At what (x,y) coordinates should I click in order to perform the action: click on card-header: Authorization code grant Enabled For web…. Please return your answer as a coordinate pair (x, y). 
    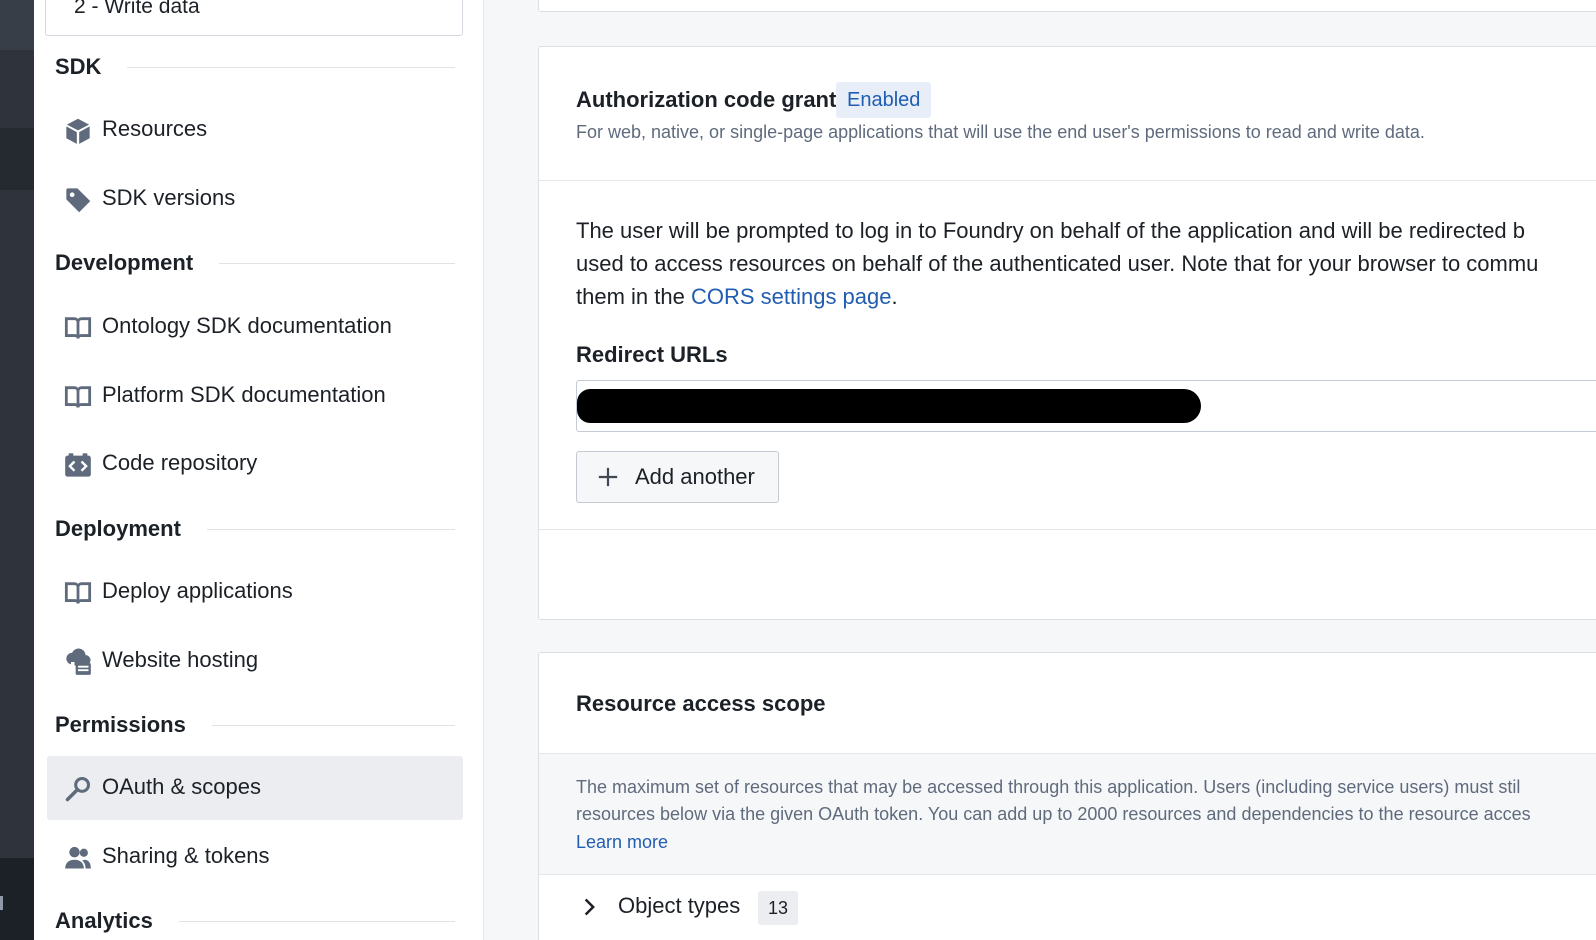
    Looking at the image, I should click on (1067, 114).